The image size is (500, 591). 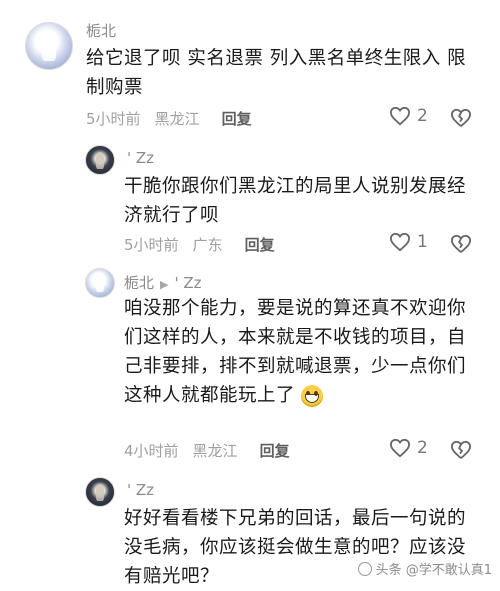 I want to click on comment-location: 广东, so click(x=207, y=245).